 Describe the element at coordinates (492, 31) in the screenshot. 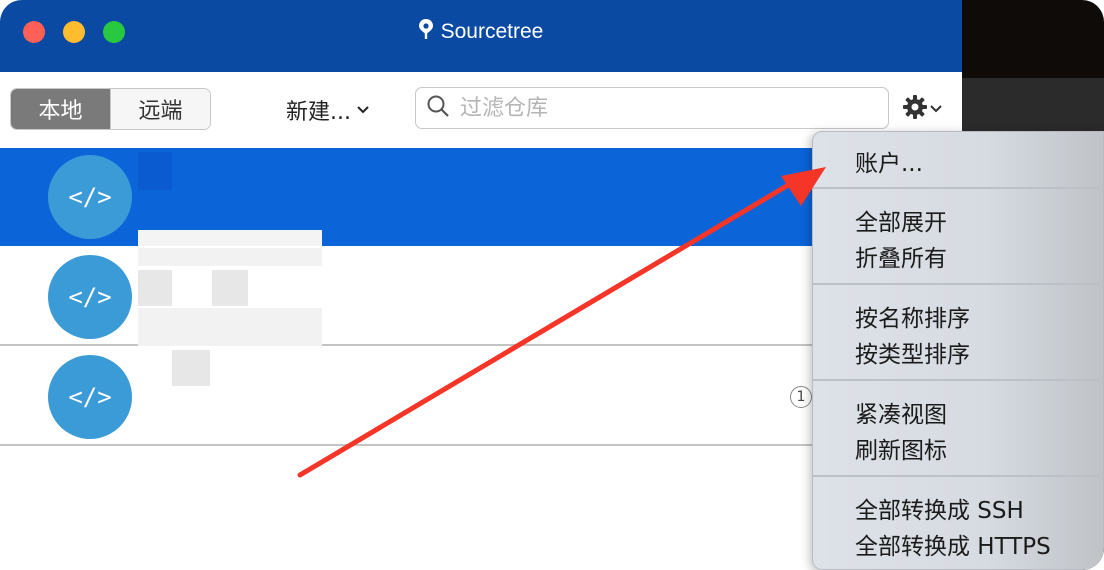

I see `window-title-text: Sourcetree` at that location.